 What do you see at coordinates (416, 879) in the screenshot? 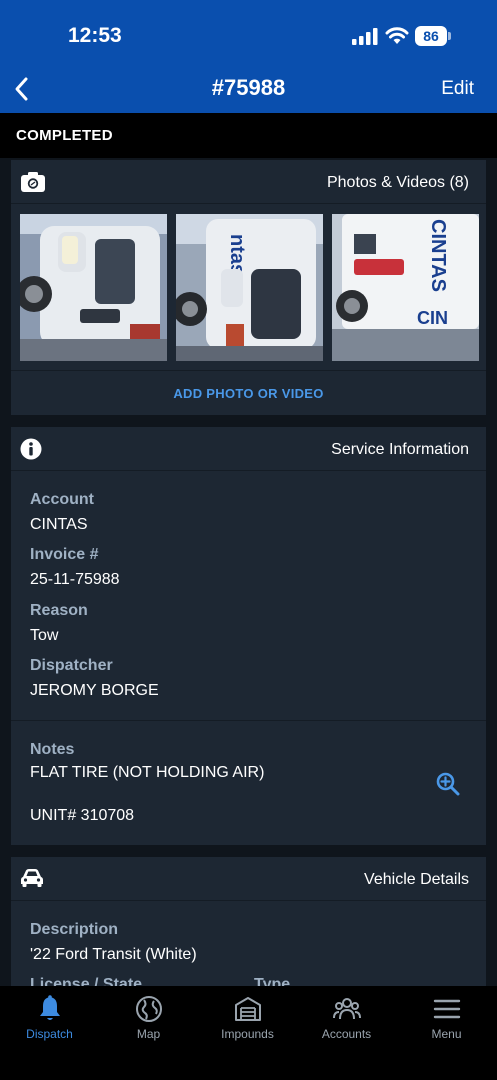
I see `vehicle-card-title: Vehicle Details` at bounding box center [416, 879].